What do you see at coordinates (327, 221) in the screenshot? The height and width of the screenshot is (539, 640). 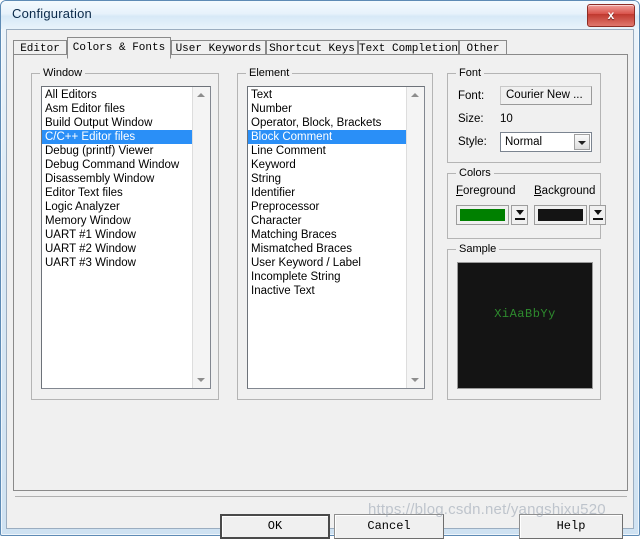 I see `list-item: Character` at bounding box center [327, 221].